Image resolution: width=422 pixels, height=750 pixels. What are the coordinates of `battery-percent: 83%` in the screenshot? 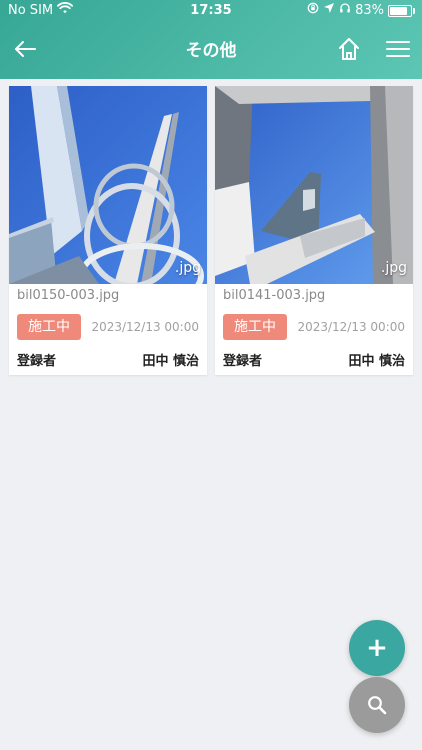 It's located at (369, 10).